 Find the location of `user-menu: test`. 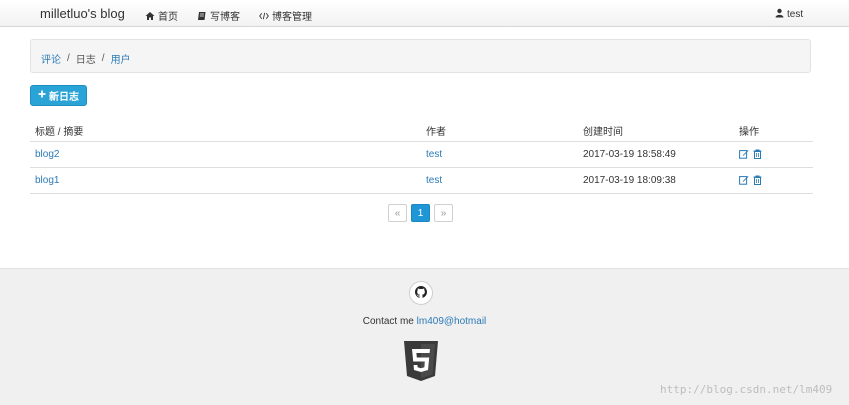

user-menu: test is located at coordinates (789, 14).